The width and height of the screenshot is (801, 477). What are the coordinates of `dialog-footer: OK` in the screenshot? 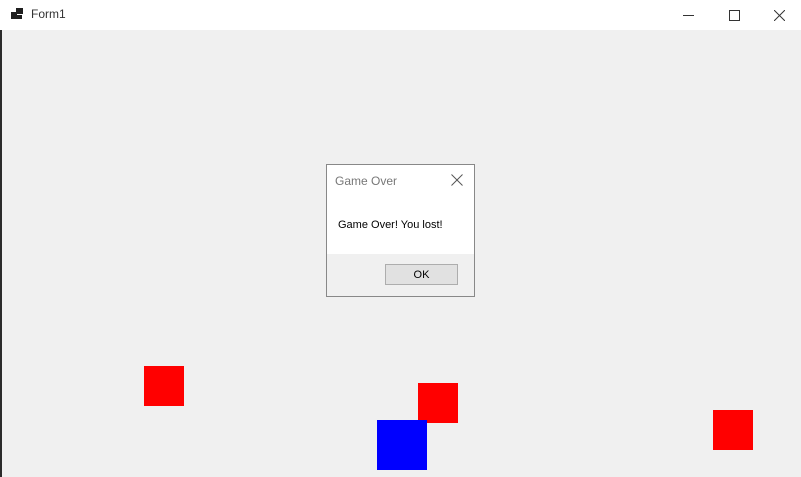 It's located at (400, 275).